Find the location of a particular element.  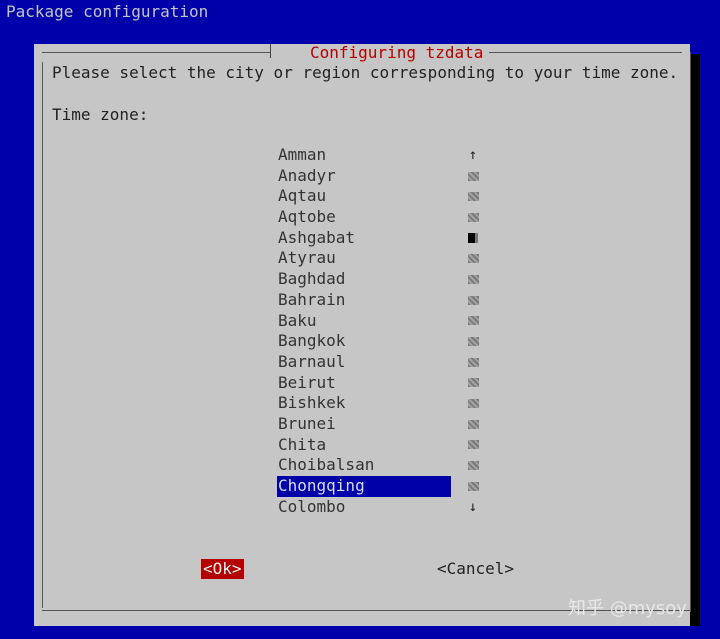

dialog-title: Configuring tzdata is located at coordinates (397, 53).